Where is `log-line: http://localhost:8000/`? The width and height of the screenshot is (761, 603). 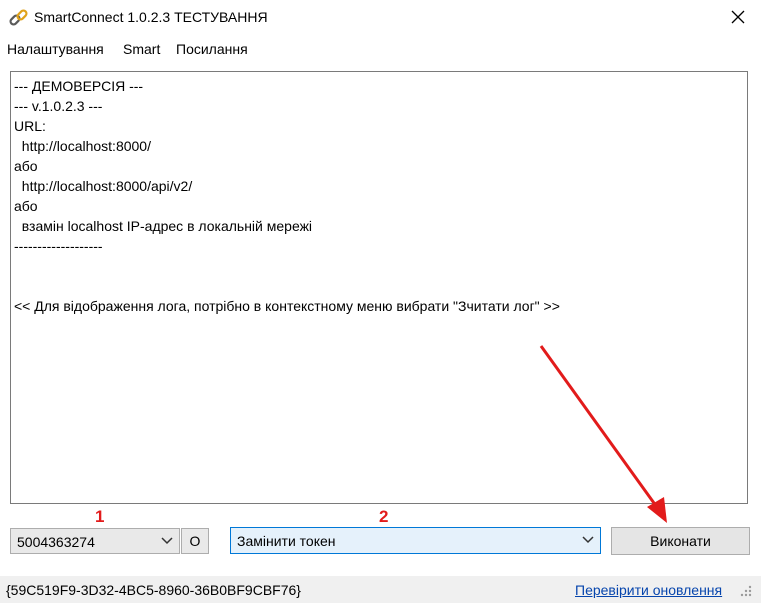
log-line: http://localhost:8000/ is located at coordinates (82, 146).